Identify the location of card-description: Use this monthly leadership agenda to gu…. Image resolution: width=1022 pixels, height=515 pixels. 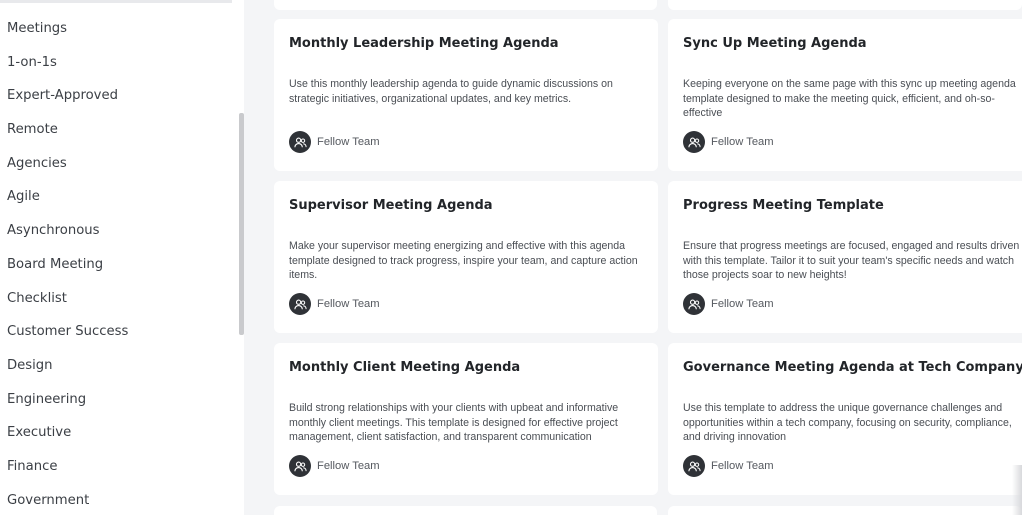
(451, 91).